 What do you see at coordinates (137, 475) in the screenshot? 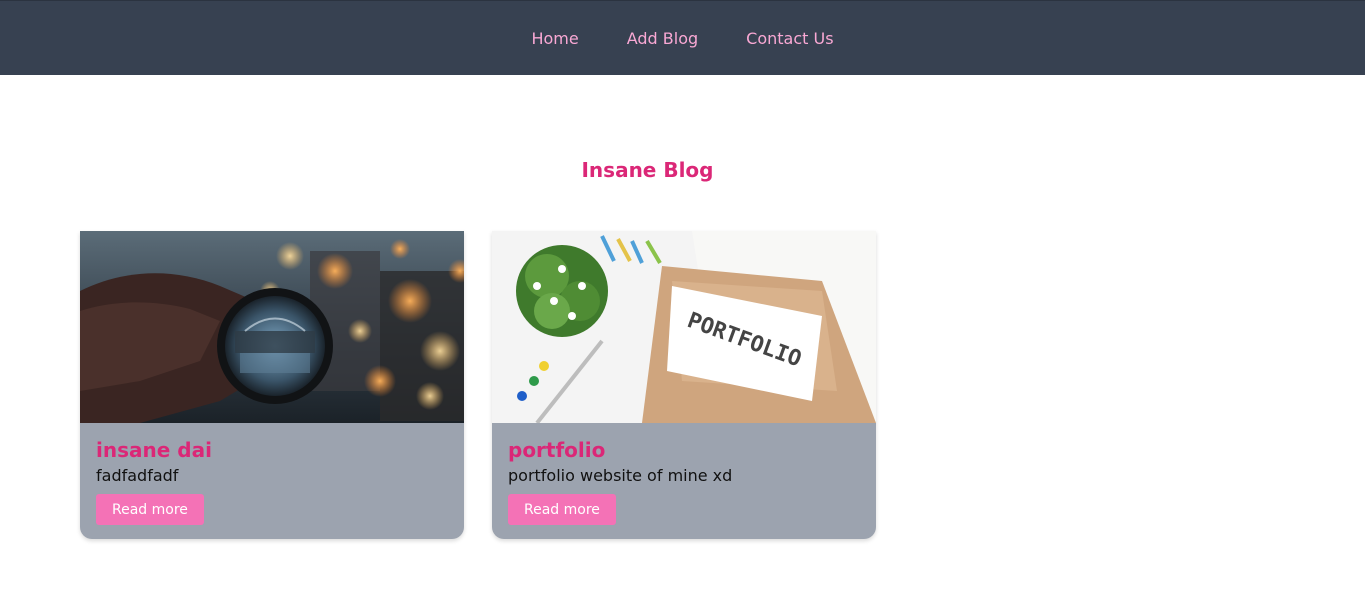
I see `card-description: fadfadfadf` at bounding box center [137, 475].